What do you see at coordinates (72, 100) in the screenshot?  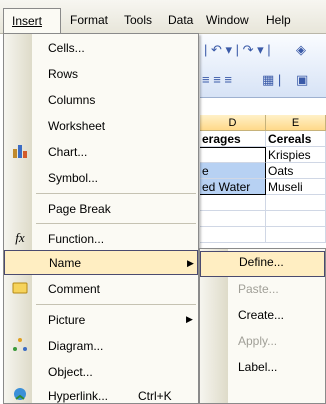 I see `menu-item-columns-label: Columns` at bounding box center [72, 100].